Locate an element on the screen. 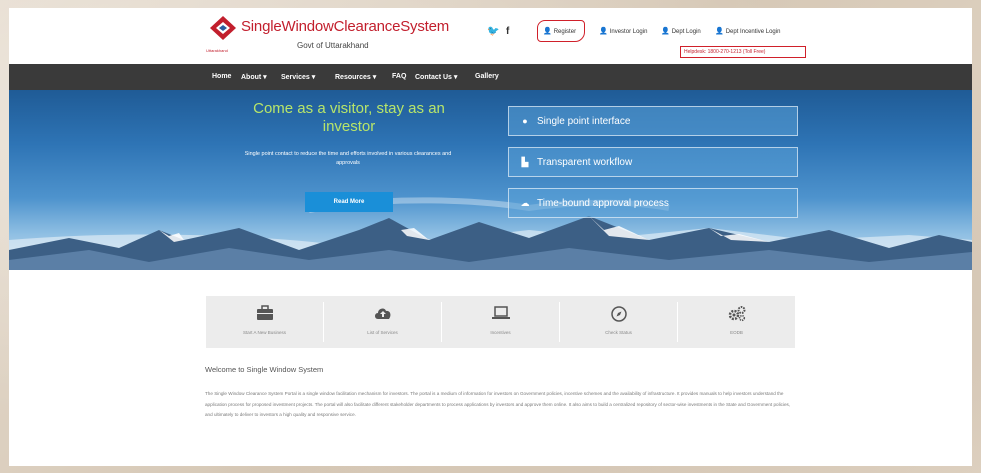  feature-label: Single point interface is located at coordinates (584, 121).